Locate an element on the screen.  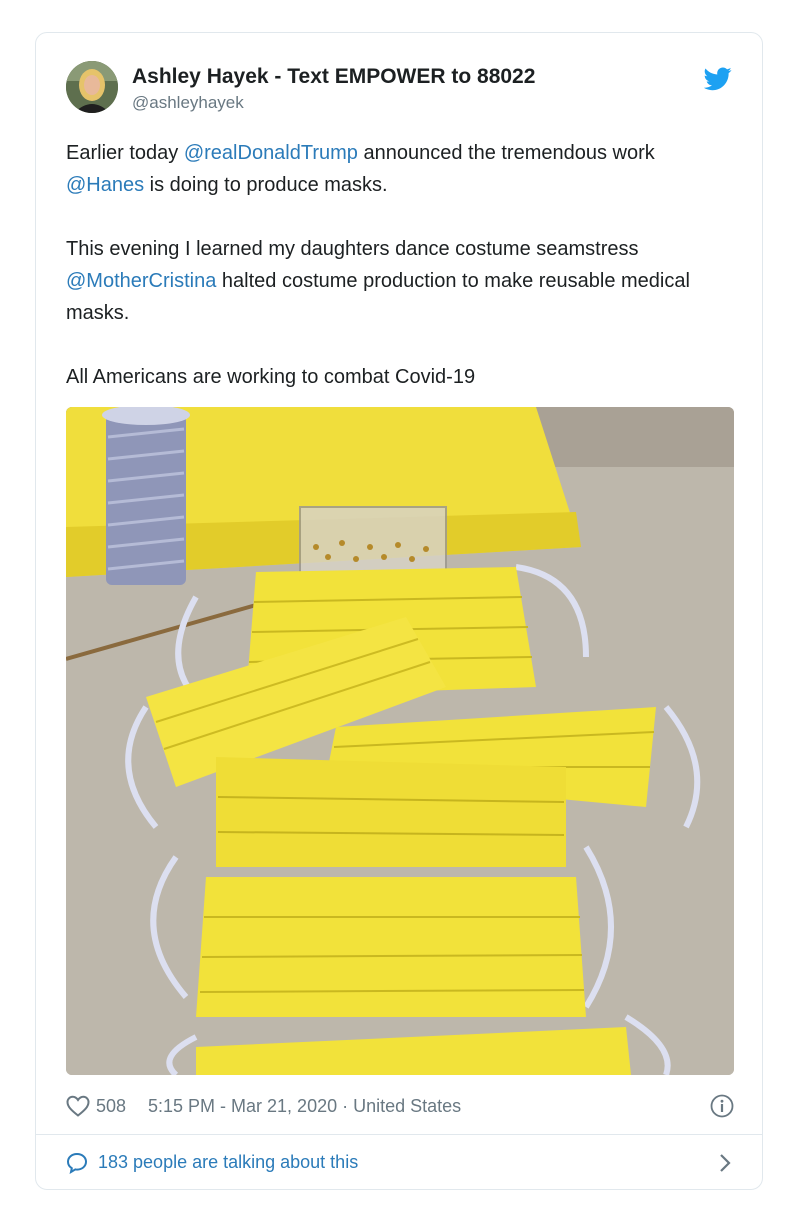
text-span: announced the tremendous work is located at coordinates (506, 153).